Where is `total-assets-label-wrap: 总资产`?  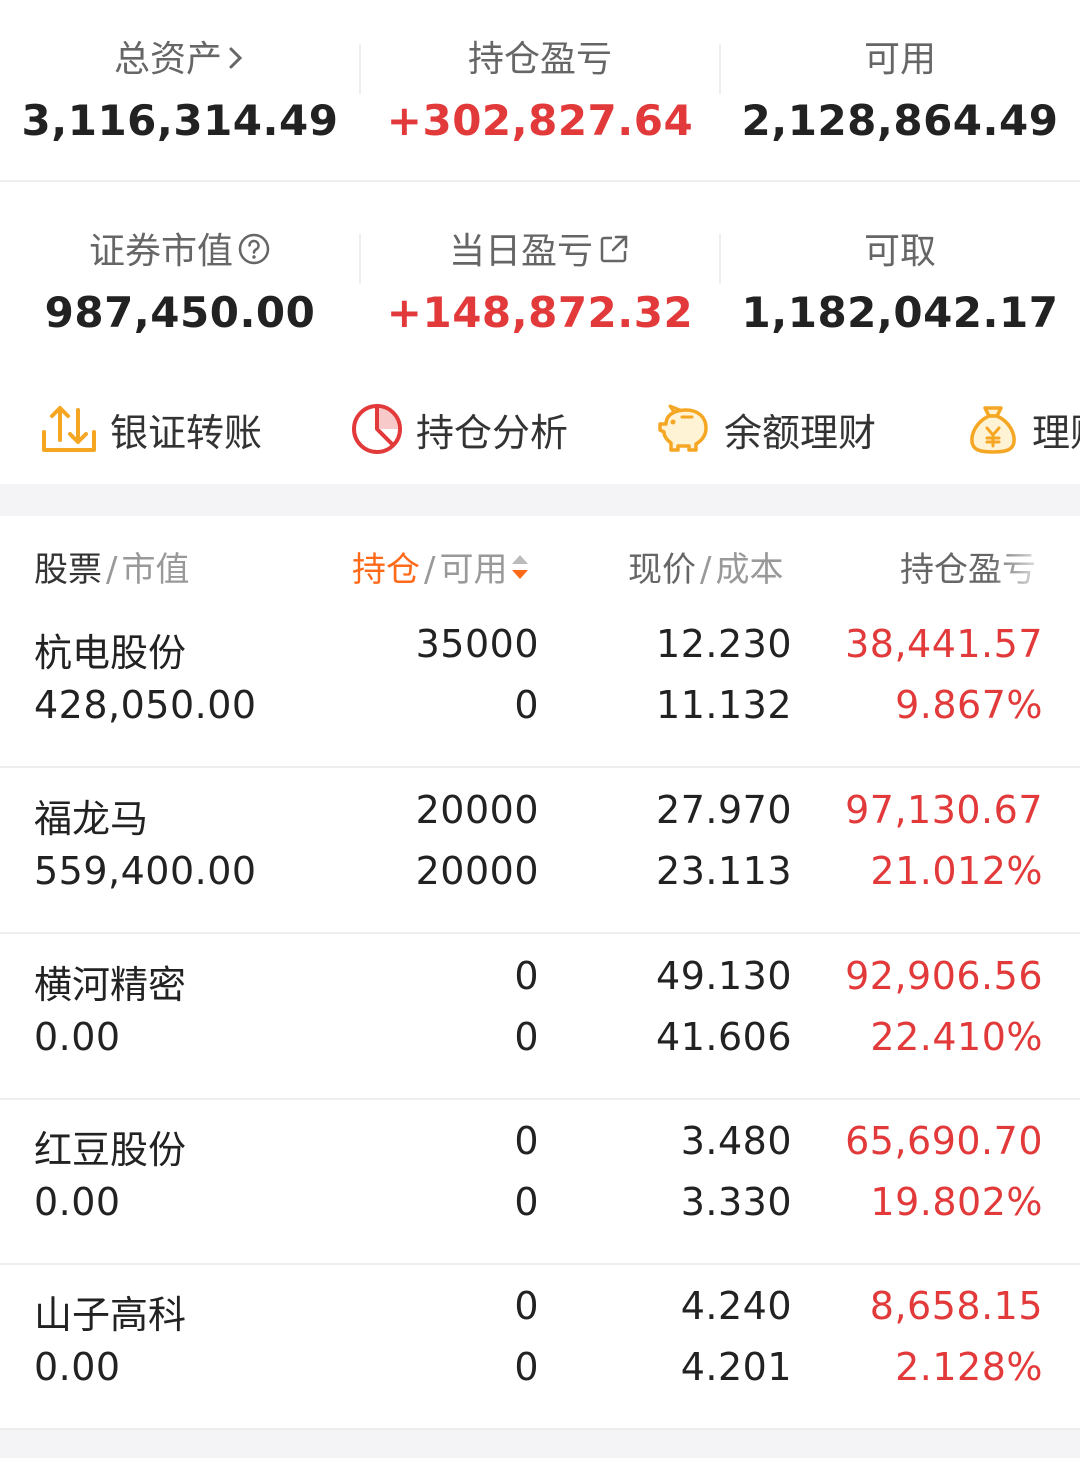 total-assets-label-wrap: 总资产 is located at coordinates (180, 56).